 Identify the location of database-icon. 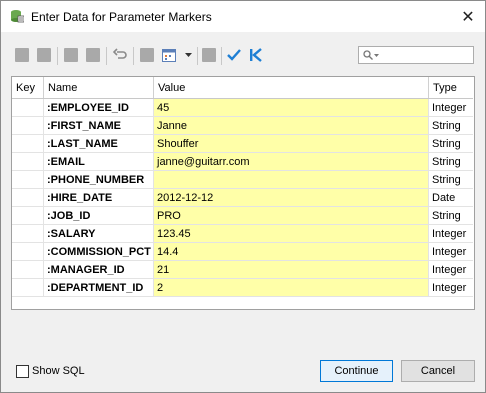
(17, 16).